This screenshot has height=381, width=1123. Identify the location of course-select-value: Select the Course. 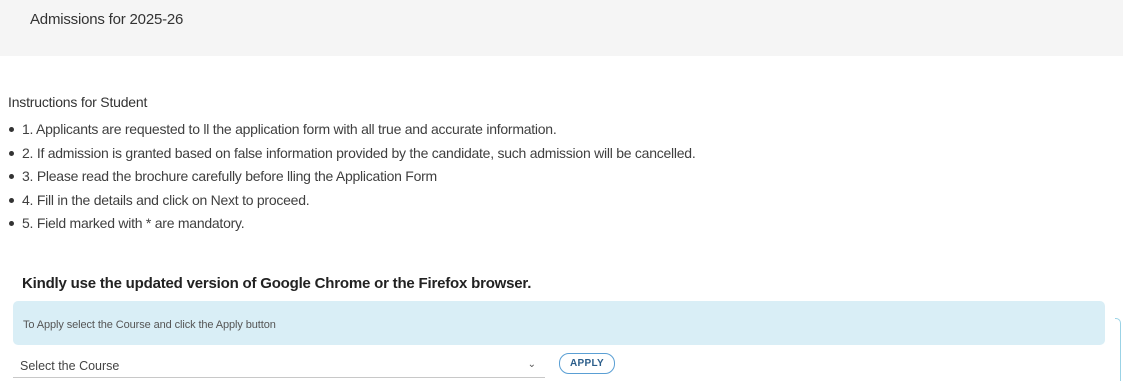
(70, 366).